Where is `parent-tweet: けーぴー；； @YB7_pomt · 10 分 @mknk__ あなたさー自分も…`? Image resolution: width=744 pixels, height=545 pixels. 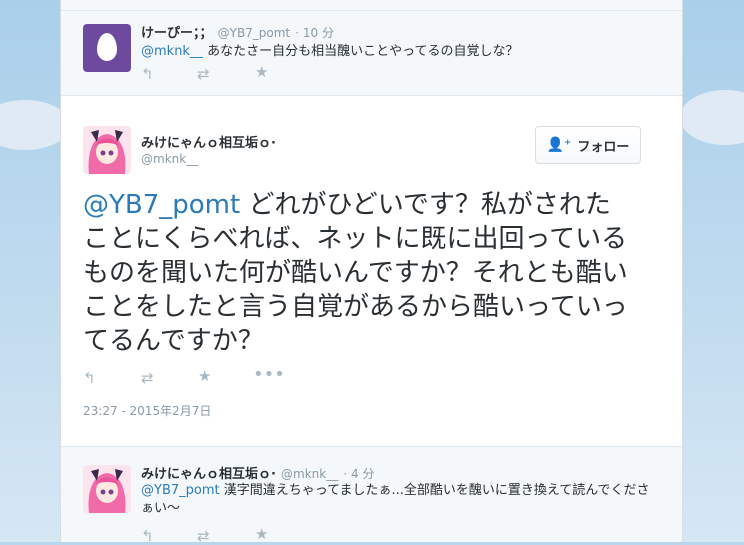
parent-tweet: けーぴー；； @YB7_pomt · 10 分 @mknk__ あなたさー自分も… is located at coordinates (371, 48).